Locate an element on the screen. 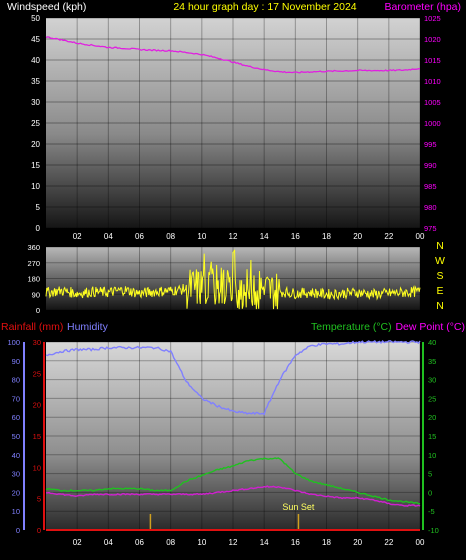  humidity-tick-label: 0 is located at coordinates (18, 530).